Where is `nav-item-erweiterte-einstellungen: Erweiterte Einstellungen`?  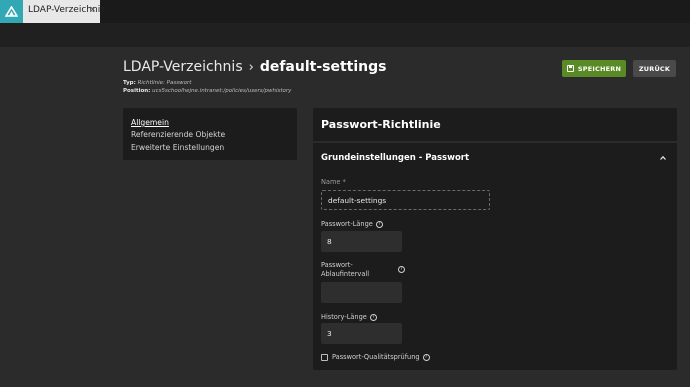 nav-item-erweiterte-einstellungen: Erweiterte Einstellungen is located at coordinates (177, 147).